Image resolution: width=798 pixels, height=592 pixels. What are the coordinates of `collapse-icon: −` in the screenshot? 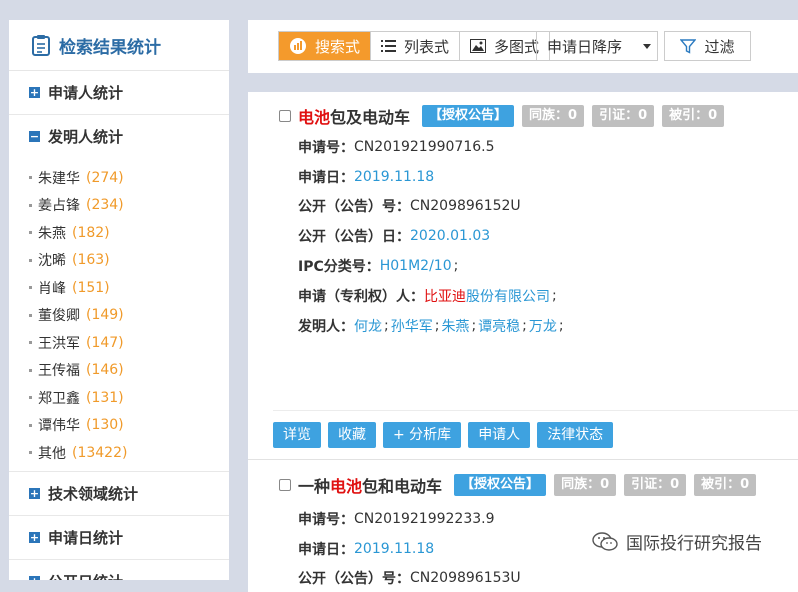 It's located at (34, 136).